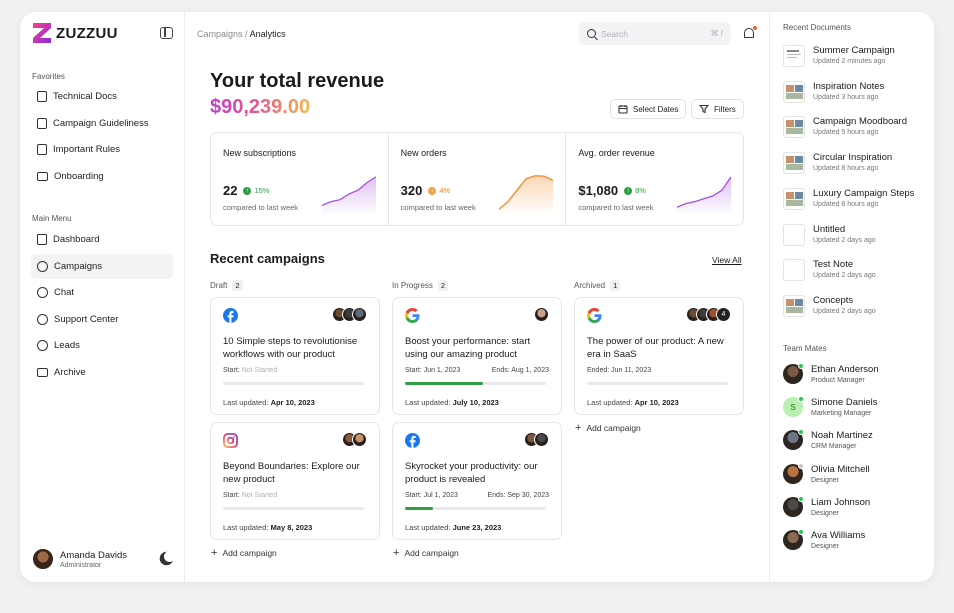 The image size is (954, 613). Describe the element at coordinates (590, 285) in the screenshot. I see `column-name: Archived` at that location.